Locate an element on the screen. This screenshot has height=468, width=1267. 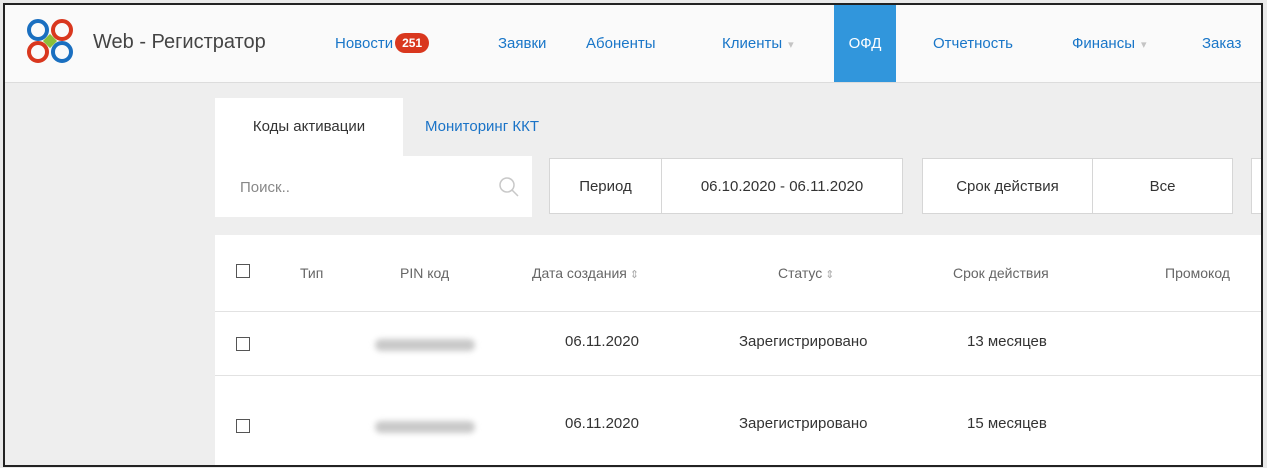
nav-ofd: ОФД is located at coordinates (865, 43).